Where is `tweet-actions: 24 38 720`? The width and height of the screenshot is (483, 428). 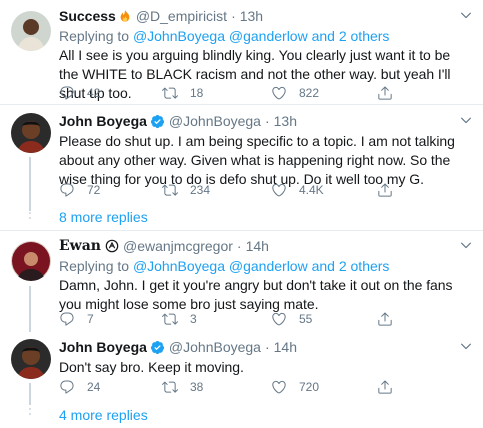 tweet-actions: 24 38 720 is located at coordinates (239, 387).